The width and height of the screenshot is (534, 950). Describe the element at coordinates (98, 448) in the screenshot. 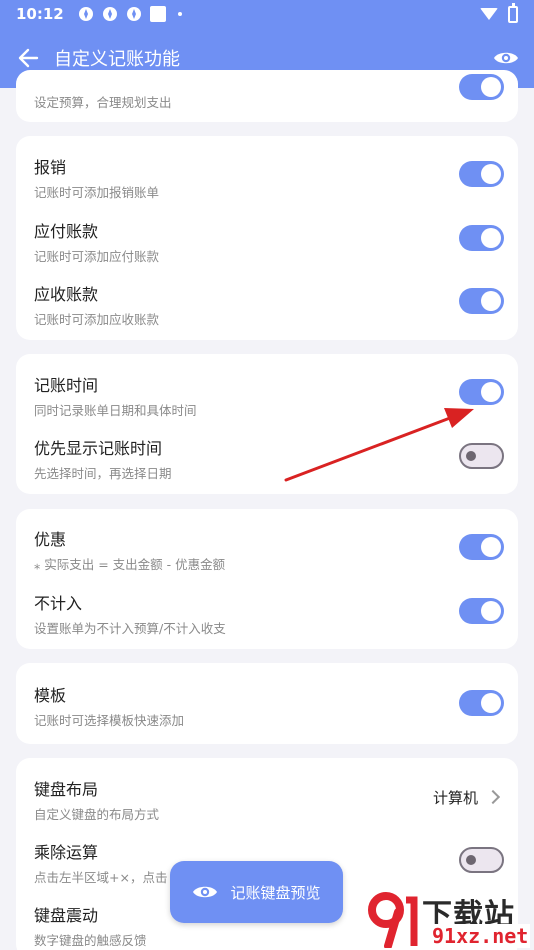

I see `setting-label: 优先显示记账时间` at that location.